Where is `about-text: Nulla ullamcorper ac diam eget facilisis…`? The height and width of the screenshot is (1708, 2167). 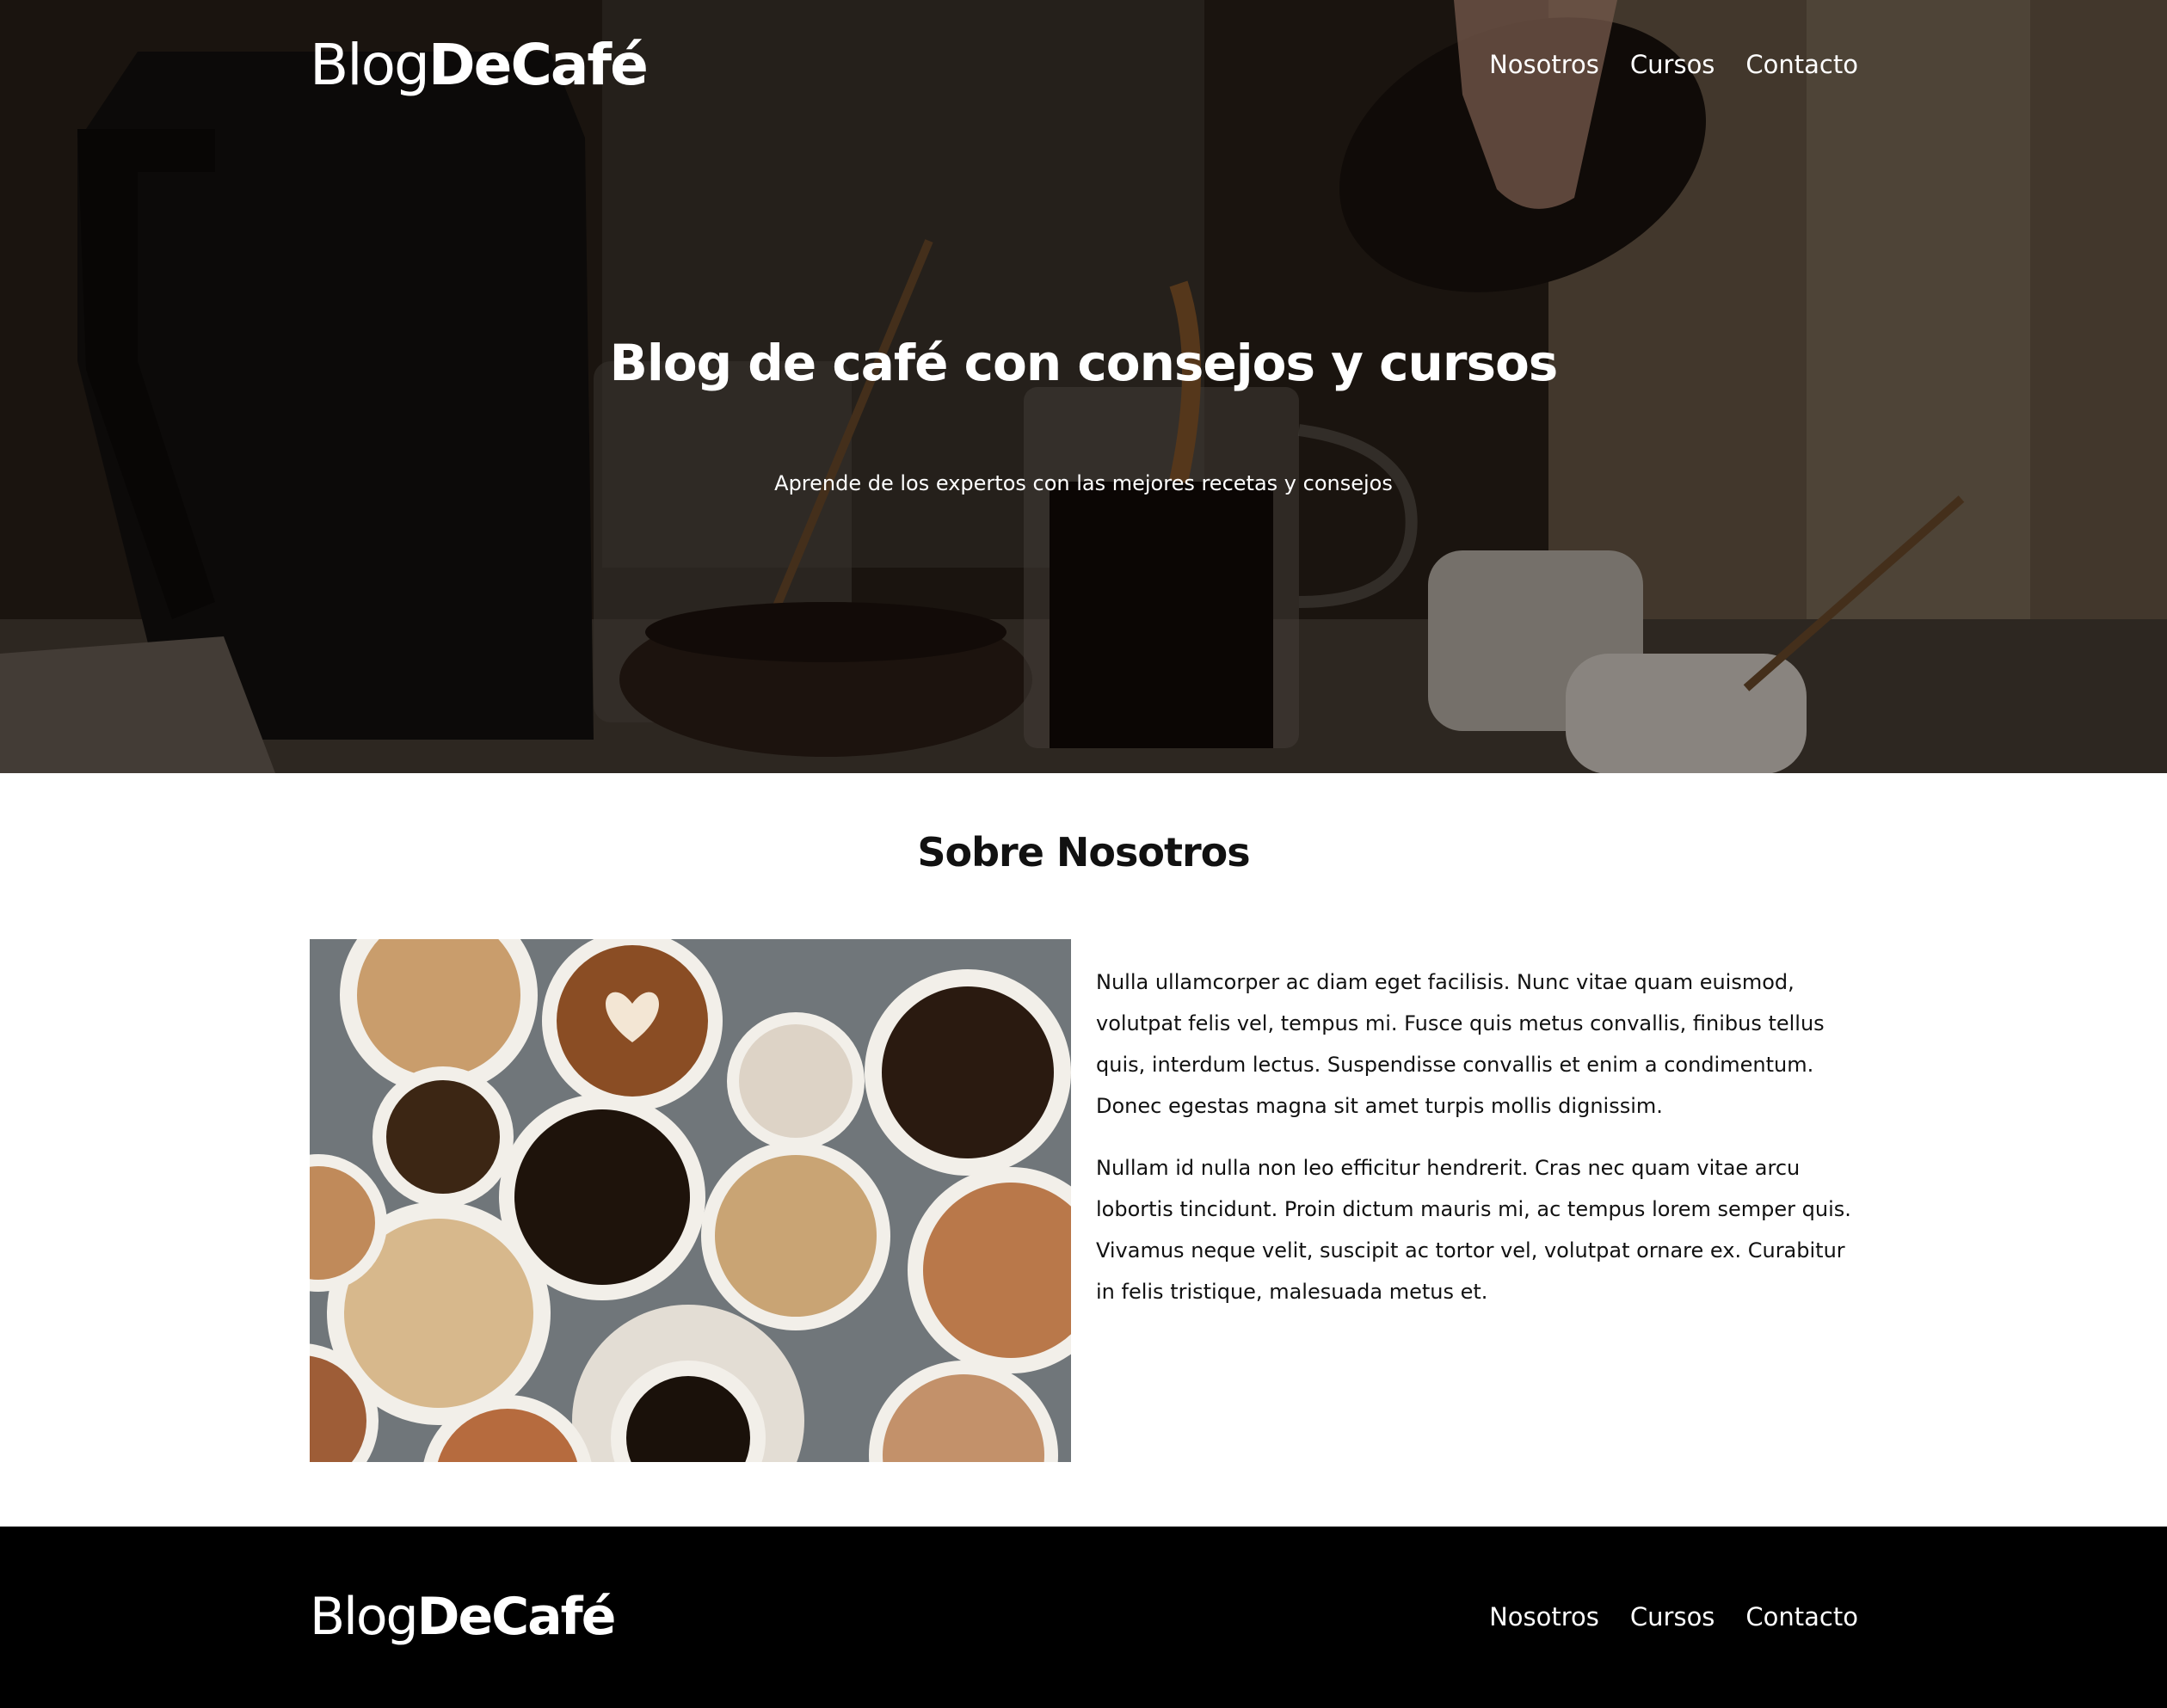 about-text: Nulla ullamcorper ac diam eget facilisis… is located at coordinates (1481, 1148).